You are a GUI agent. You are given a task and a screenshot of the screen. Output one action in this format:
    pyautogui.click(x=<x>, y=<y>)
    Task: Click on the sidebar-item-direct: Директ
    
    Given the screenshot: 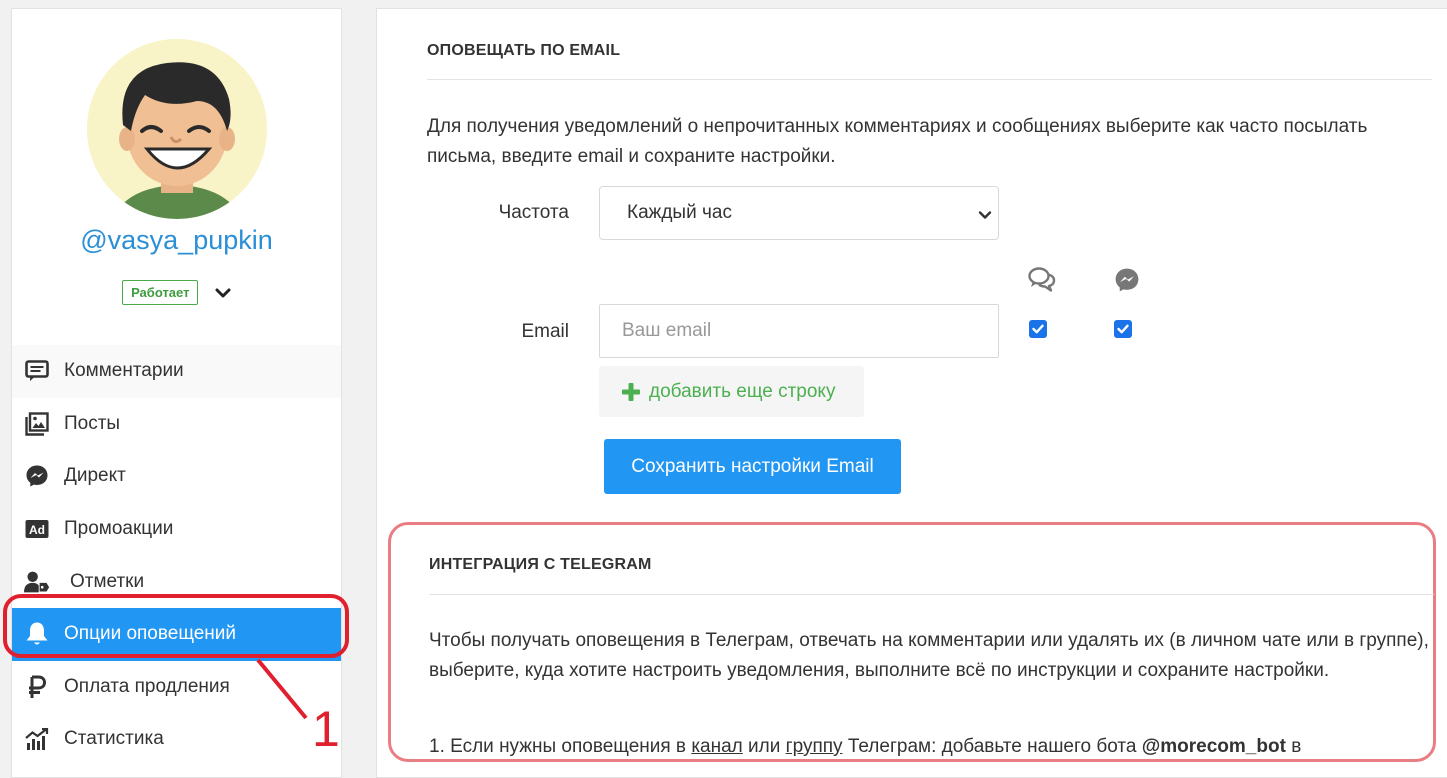 What is the action you would take?
    pyautogui.click(x=176, y=476)
    